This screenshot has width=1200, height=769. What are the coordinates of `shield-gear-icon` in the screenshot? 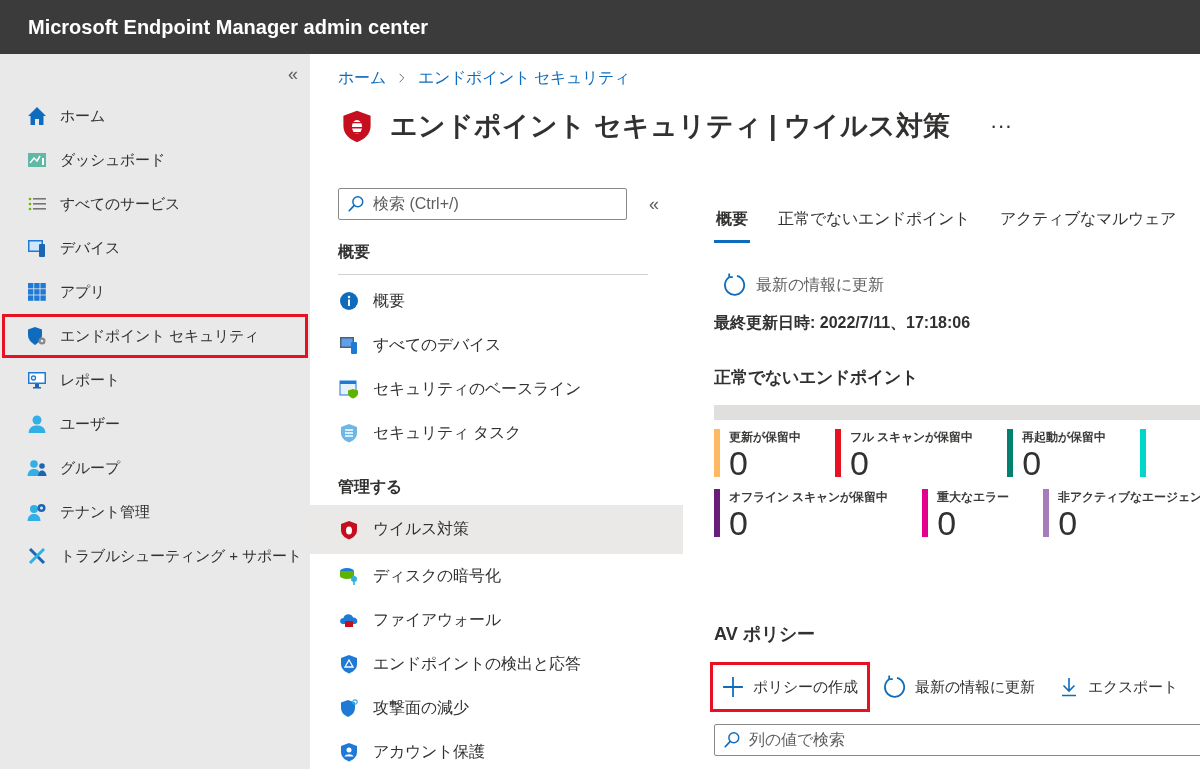 It's located at (37, 336).